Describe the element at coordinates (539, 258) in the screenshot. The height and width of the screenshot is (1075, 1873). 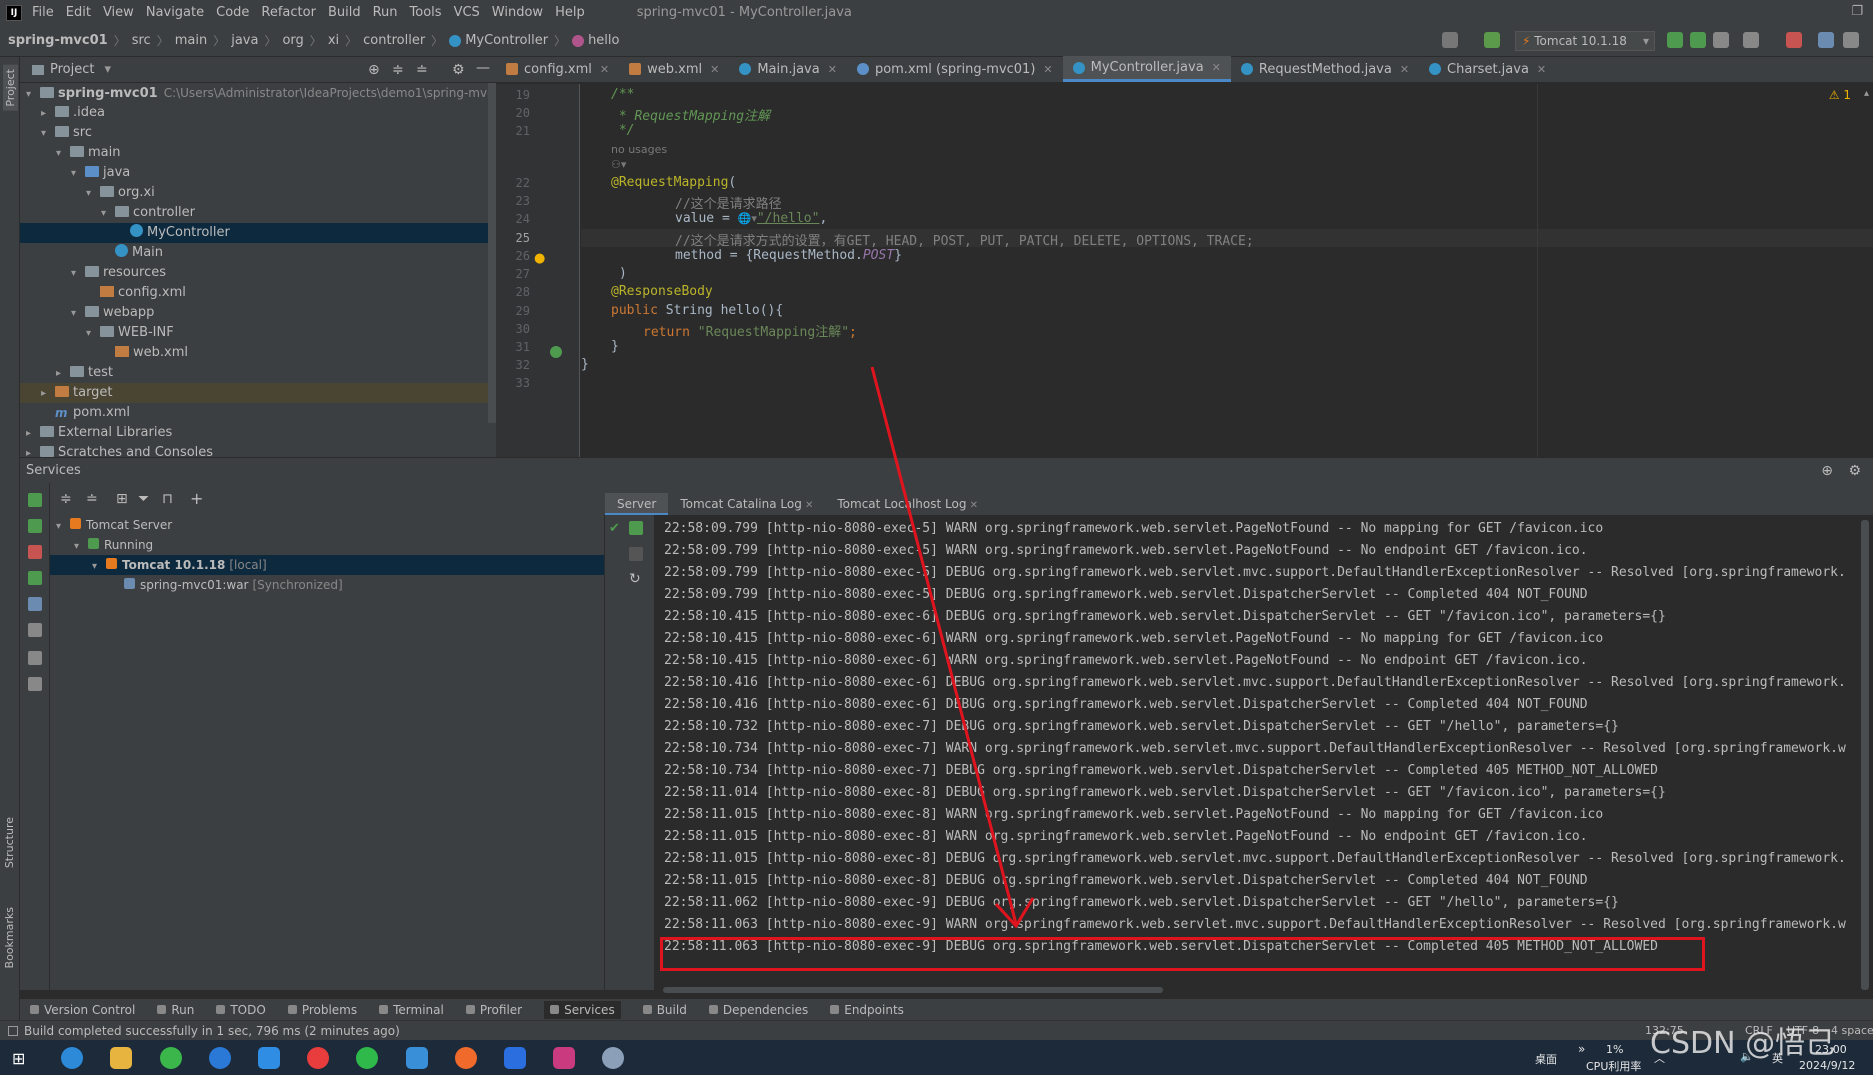
I see `lightbulb-icon: ●` at that location.